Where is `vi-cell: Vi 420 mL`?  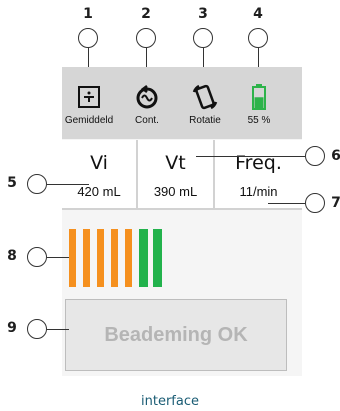
vi-cell: Vi 420 mL is located at coordinates (100, 175).